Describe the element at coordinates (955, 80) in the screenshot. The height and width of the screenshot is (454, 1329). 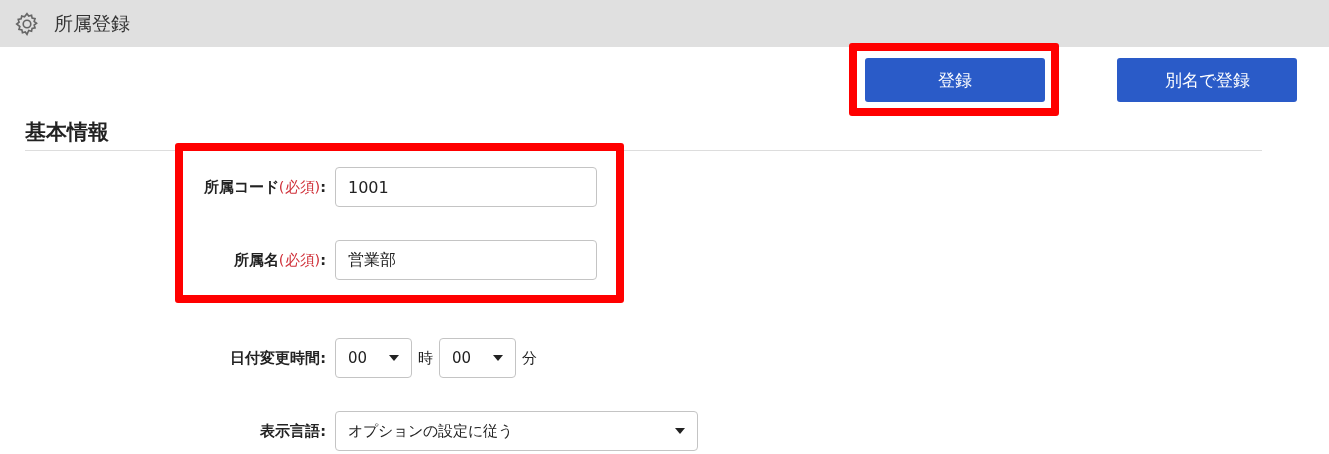
I see `register-button: 登録` at that location.